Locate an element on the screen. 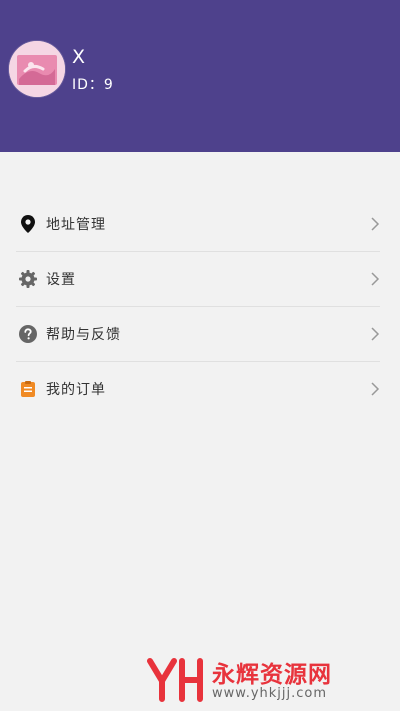  avatar is located at coordinates (37, 69).